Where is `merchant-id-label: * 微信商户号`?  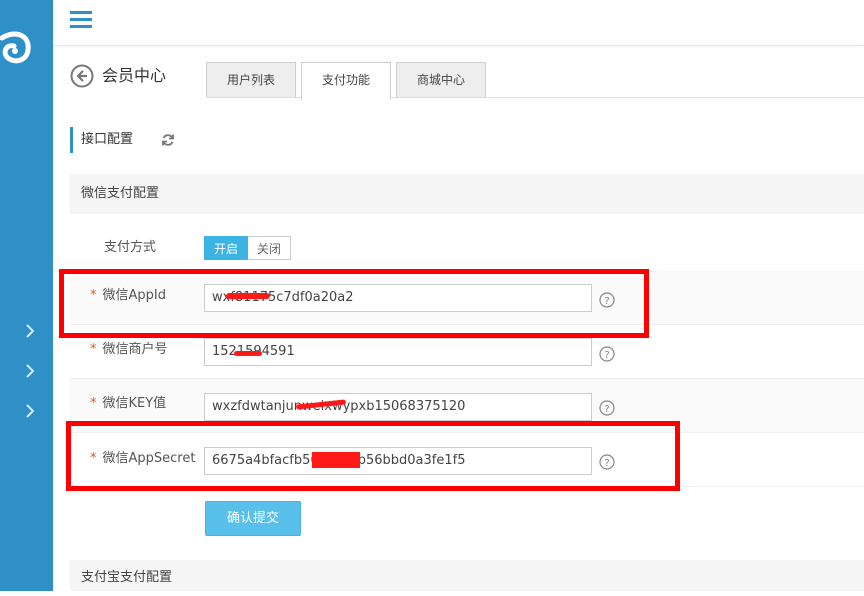 merchant-id-label: * 微信商户号 is located at coordinates (129, 350).